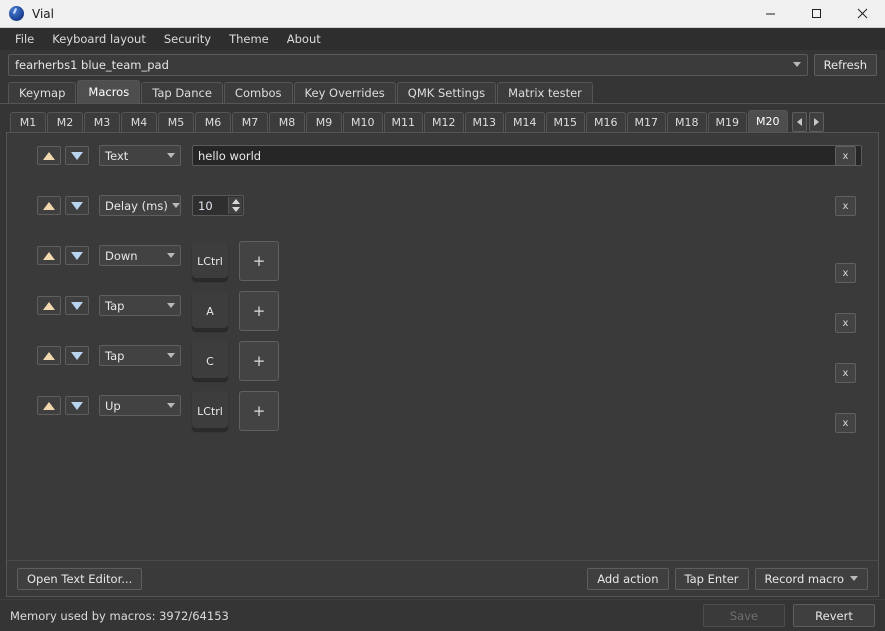 Image resolution: width=885 pixels, height=631 pixels. Describe the element at coordinates (363, 122) in the screenshot. I see `macro-tab-m10: M10` at that location.